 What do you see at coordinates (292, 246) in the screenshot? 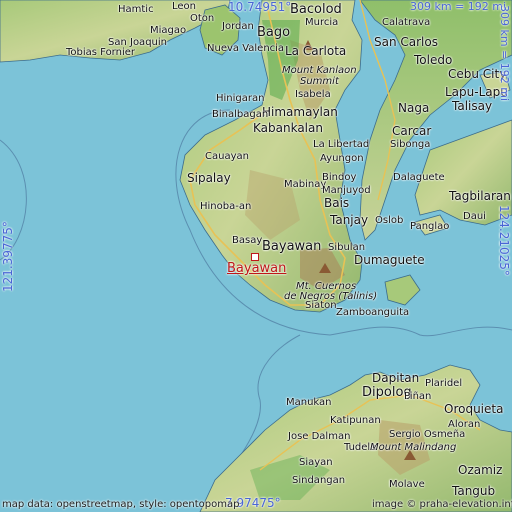
I see `place-label-bayawan: Bayawan` at bounding box center [292, 246].